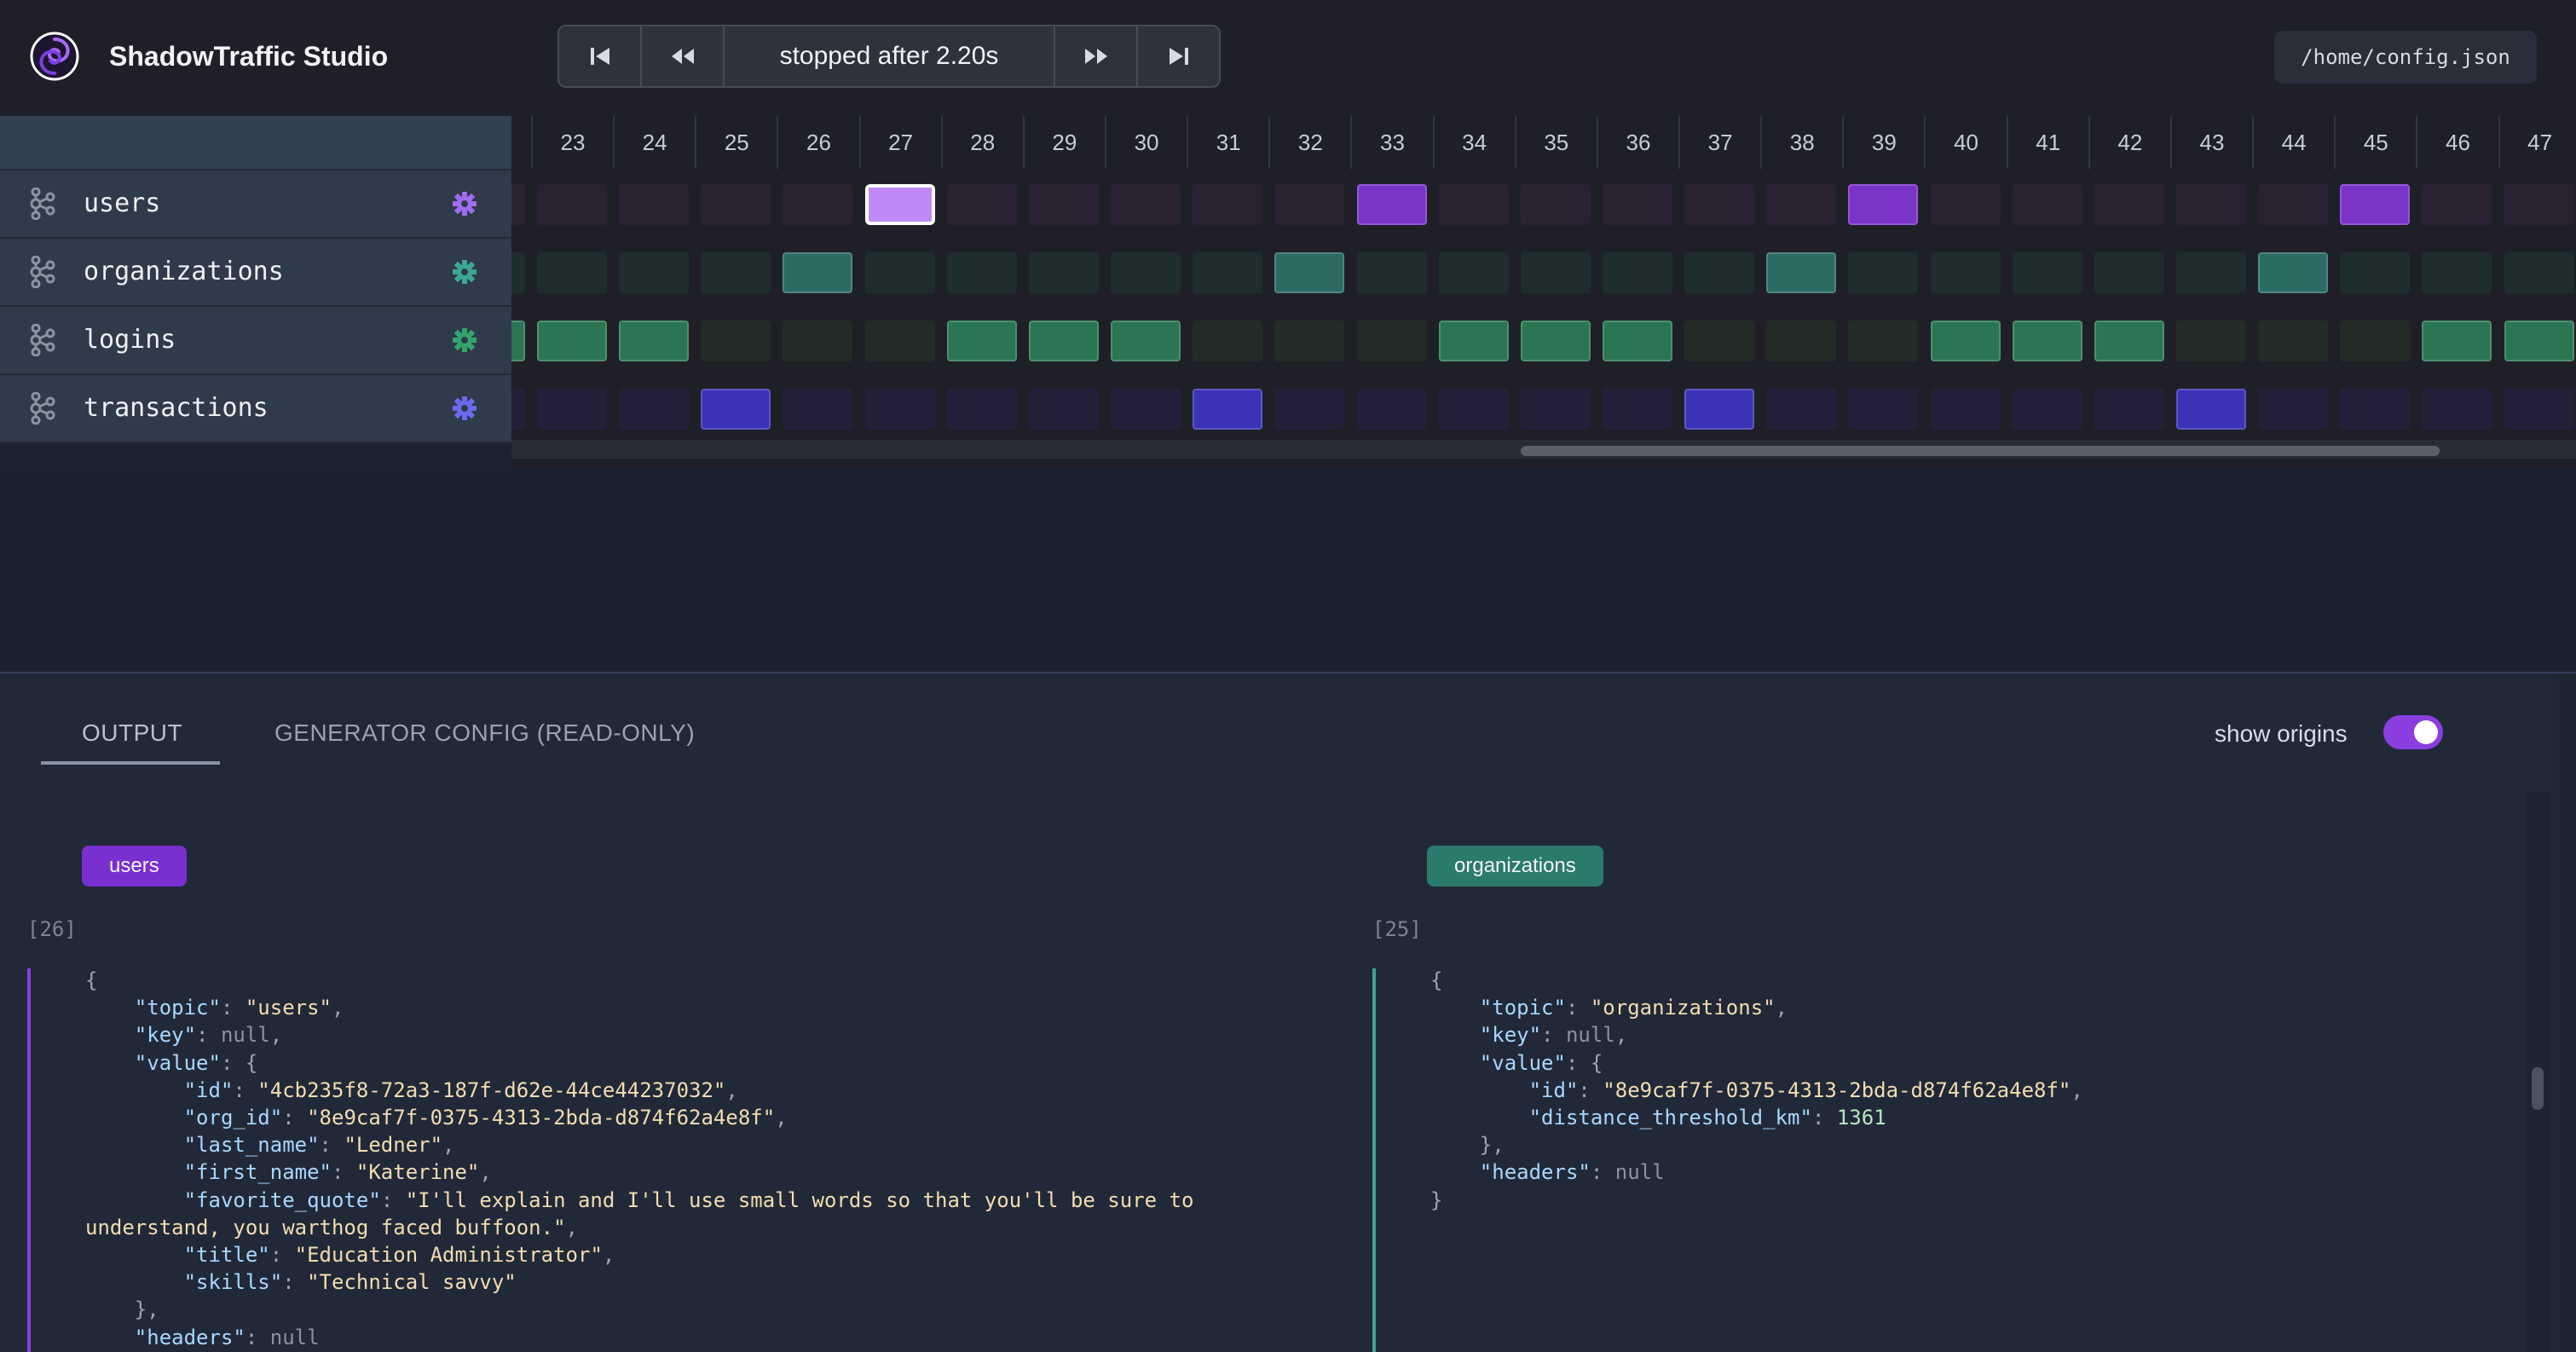 The height and width of the screenshot is (1352, 2576). I want to click on skip-to-start-button, so click(600, 56).